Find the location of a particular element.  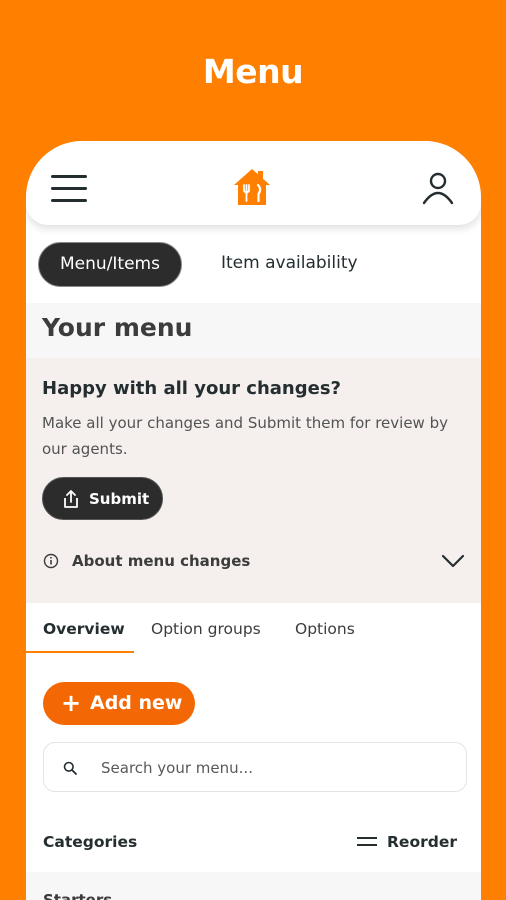

menu-tabs: Overview Option groups Options is located at coordinates (253, 628).